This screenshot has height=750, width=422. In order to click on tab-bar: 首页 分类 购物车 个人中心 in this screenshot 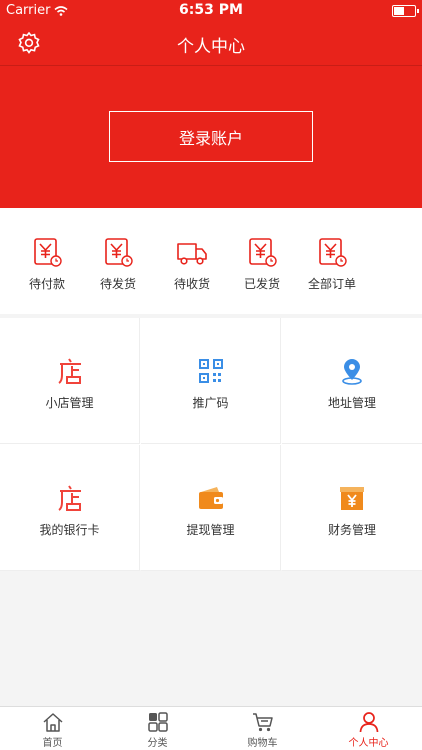, I will do `click(211, 728)`.